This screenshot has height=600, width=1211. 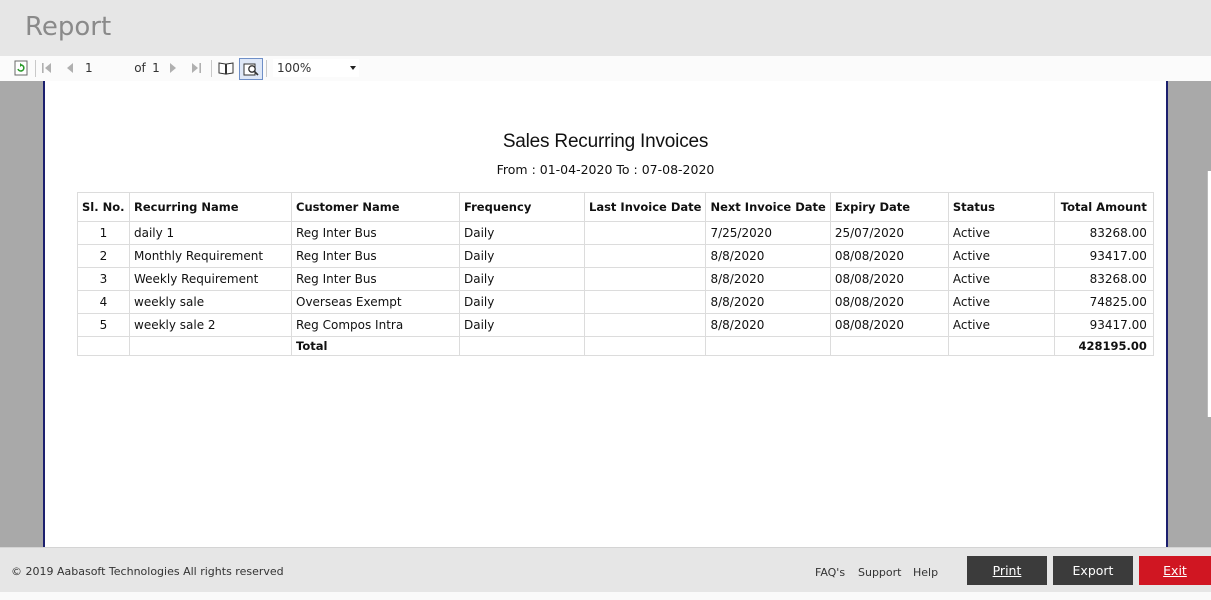 I want to click on expiry-date-cell: 25/07/2020, so click(x=889, y=233).